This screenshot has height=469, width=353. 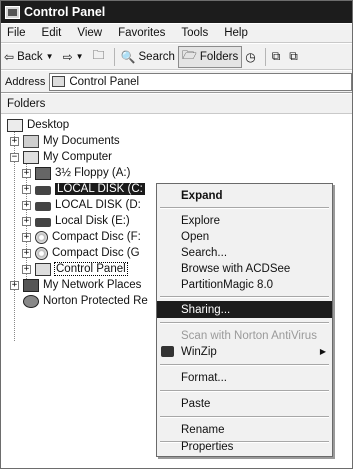 I want to click on tree-item-norton-protected: Norton Protected Re, so click(x=85, y=301).